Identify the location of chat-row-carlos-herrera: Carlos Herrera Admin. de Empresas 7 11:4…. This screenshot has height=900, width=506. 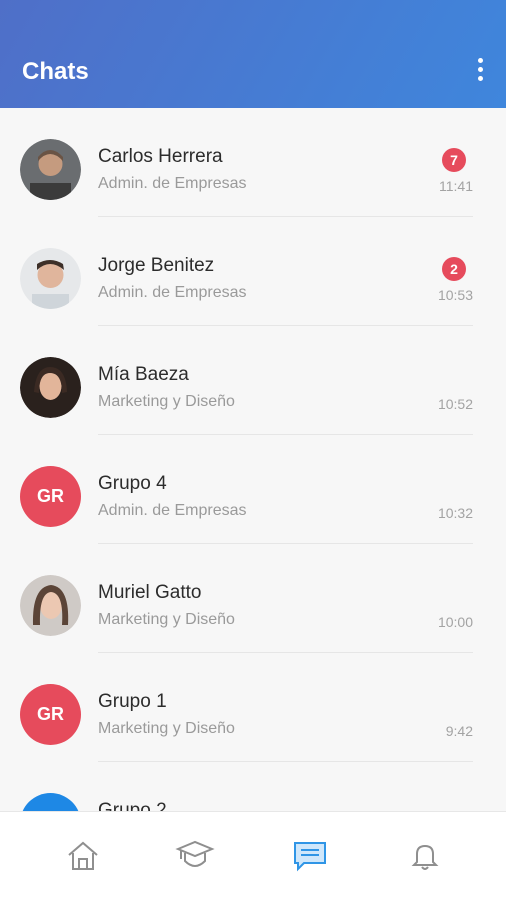
(253, 162).